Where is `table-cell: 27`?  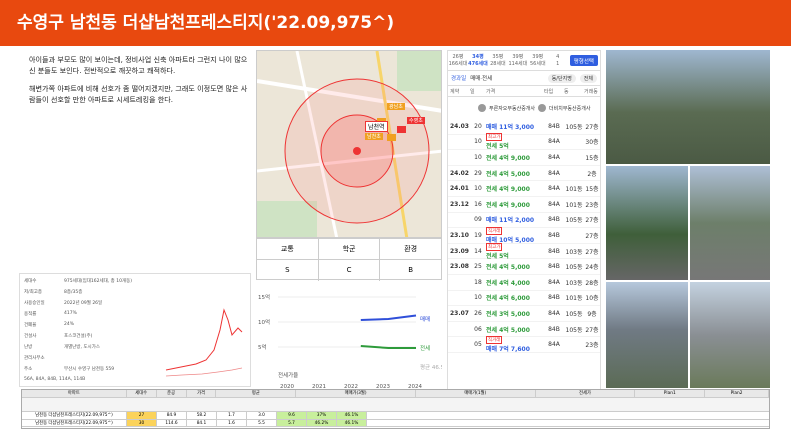 table-cell: 27 is located at coordinates (142, 415).